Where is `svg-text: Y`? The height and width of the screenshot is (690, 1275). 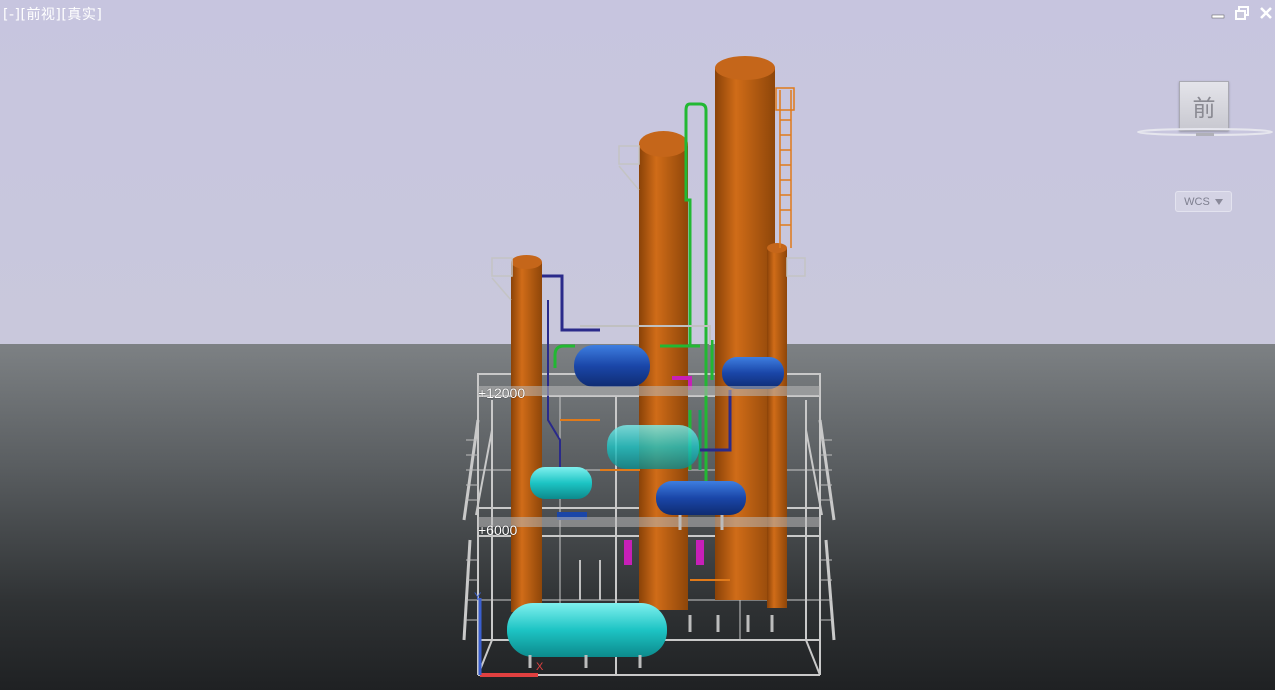
svg-text: Y is located at coordinates (478, 597).